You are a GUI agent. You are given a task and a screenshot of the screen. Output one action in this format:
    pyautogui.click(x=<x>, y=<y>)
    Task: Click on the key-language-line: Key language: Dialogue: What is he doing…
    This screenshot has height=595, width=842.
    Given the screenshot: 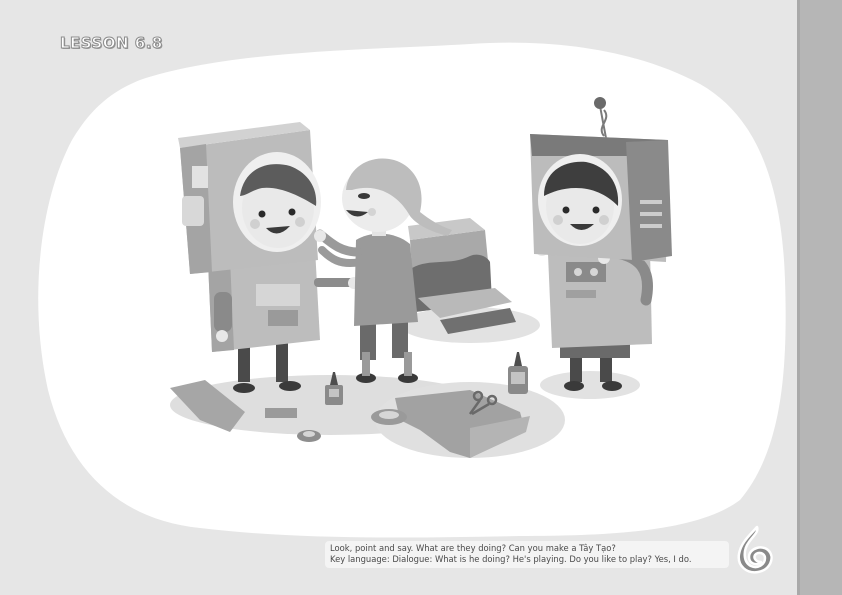 What is the action you would take?
    pyautogui.click(x=511, y=559)
    